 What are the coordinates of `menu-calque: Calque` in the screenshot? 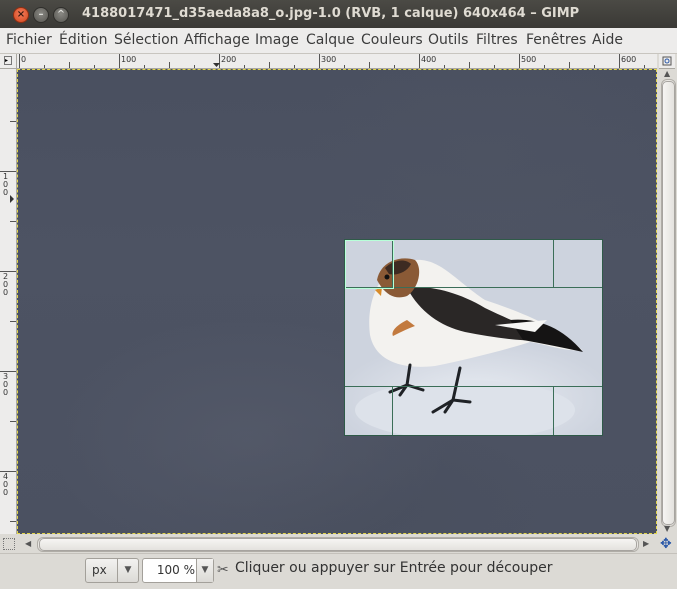 It's located at (330, 40).